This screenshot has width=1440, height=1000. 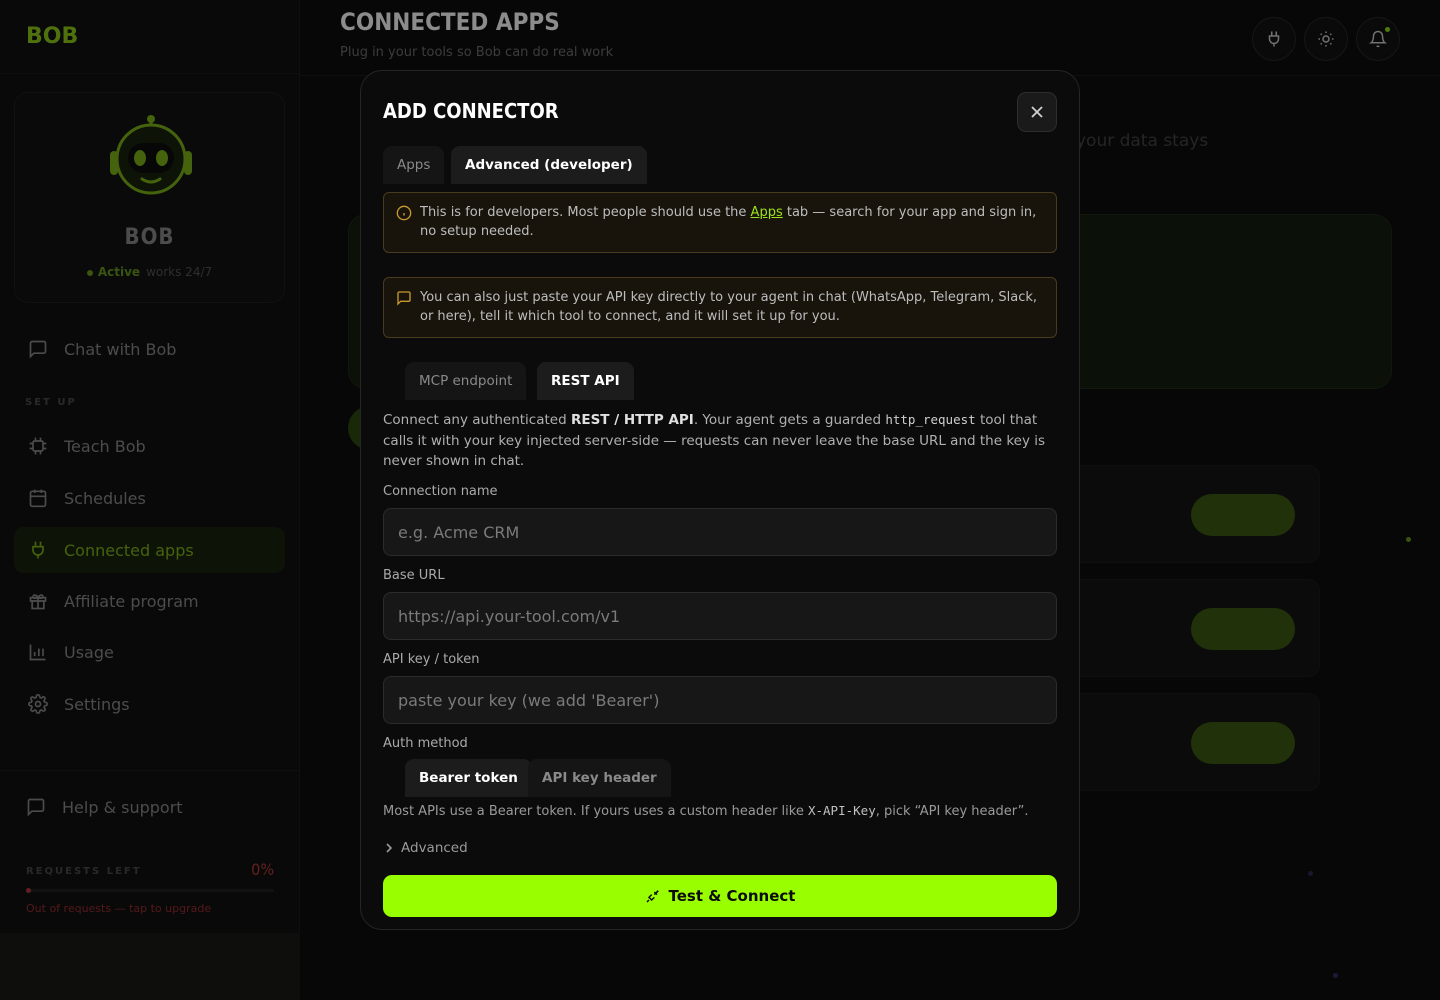 I want to click on advanced-toggle: Advanced, so click(x=425, y=848).